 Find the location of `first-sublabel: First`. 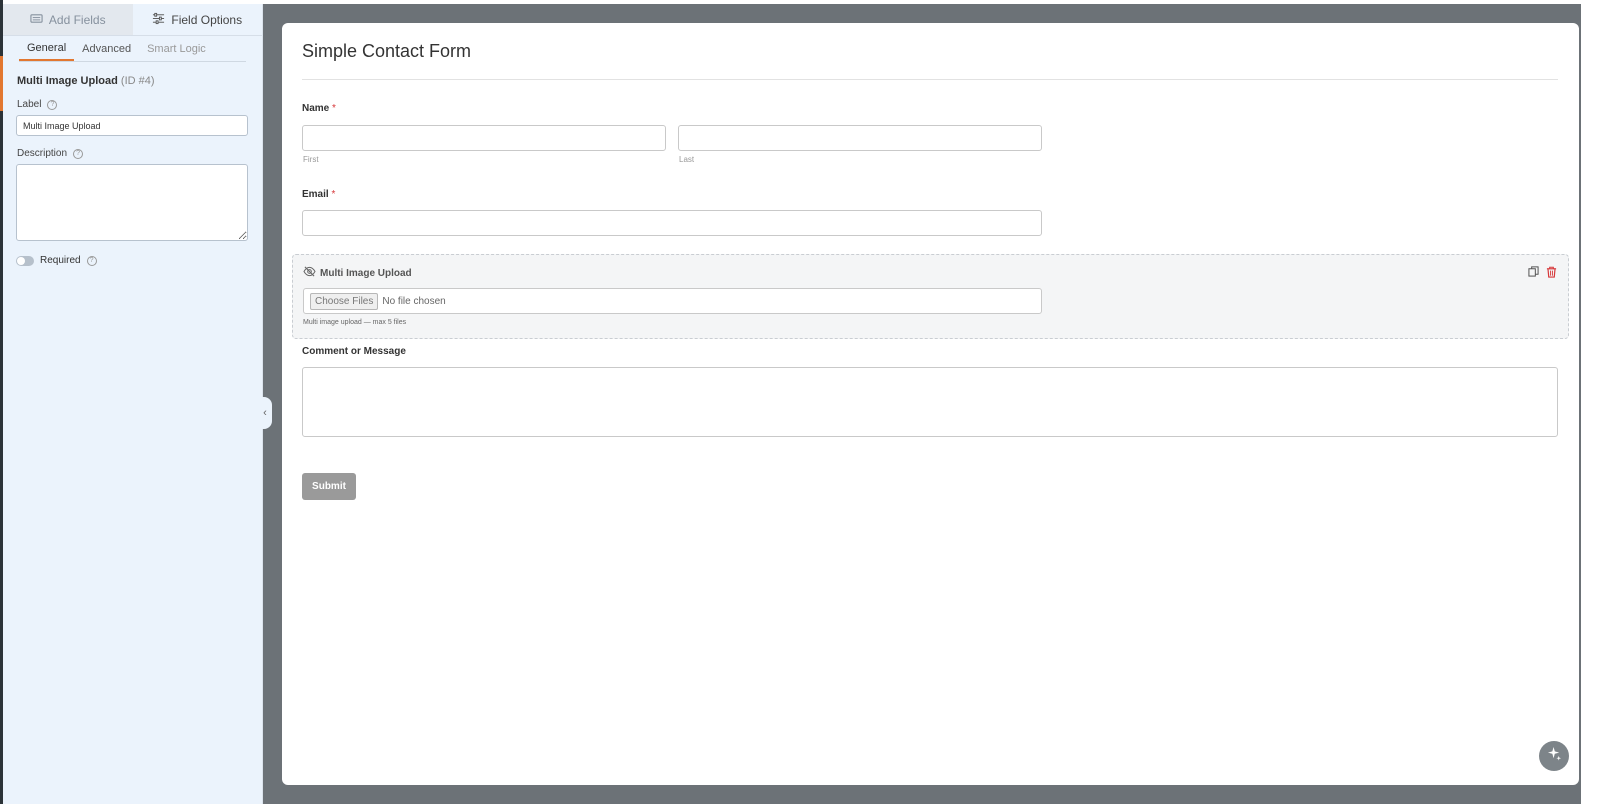

first-sublabel: First is located at coordinates (311, 159).